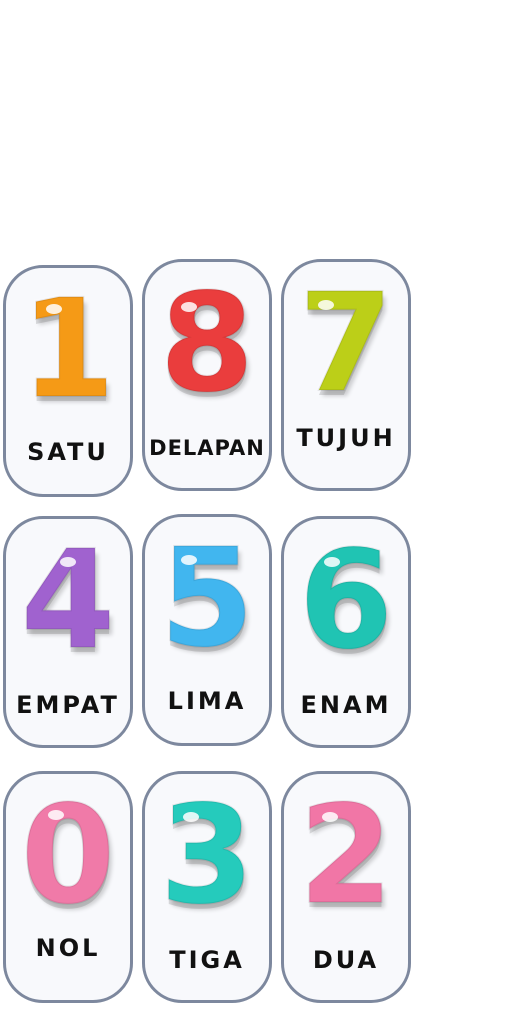 The width and height of the screenshot is (512, 1024). What do you see at coordinates (207, 448) in the screenshot?
I see `number-word: DELAPAN` at bounding box center [207, 448].